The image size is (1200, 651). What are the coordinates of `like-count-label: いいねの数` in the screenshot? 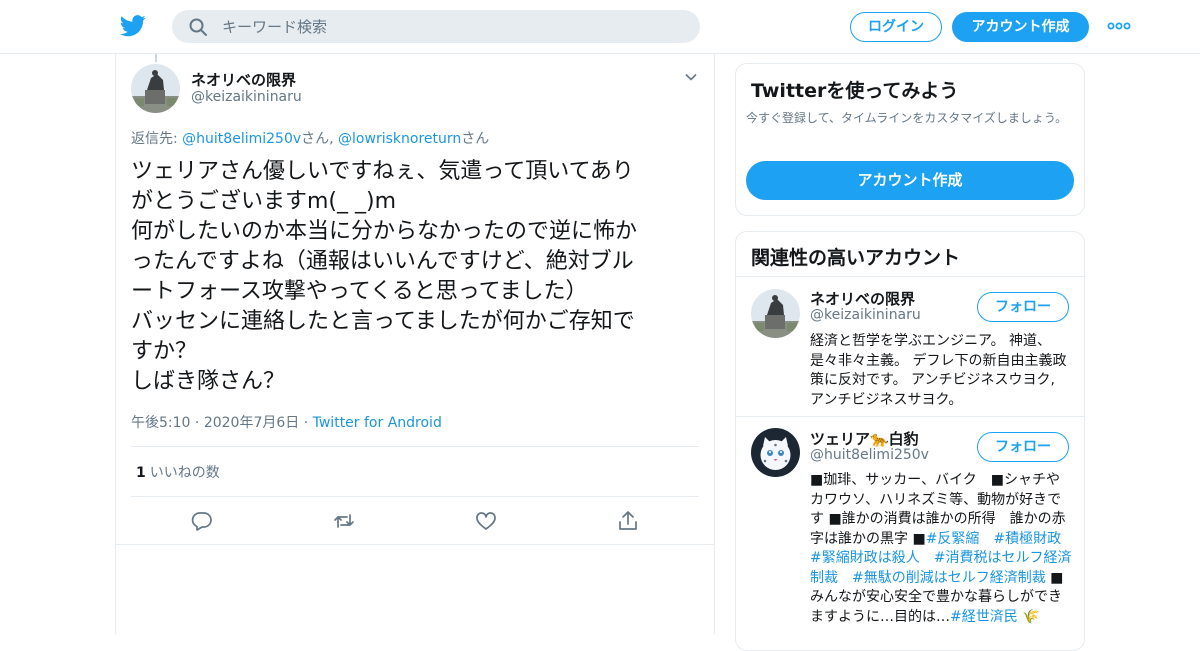 It's located at (184, 473).